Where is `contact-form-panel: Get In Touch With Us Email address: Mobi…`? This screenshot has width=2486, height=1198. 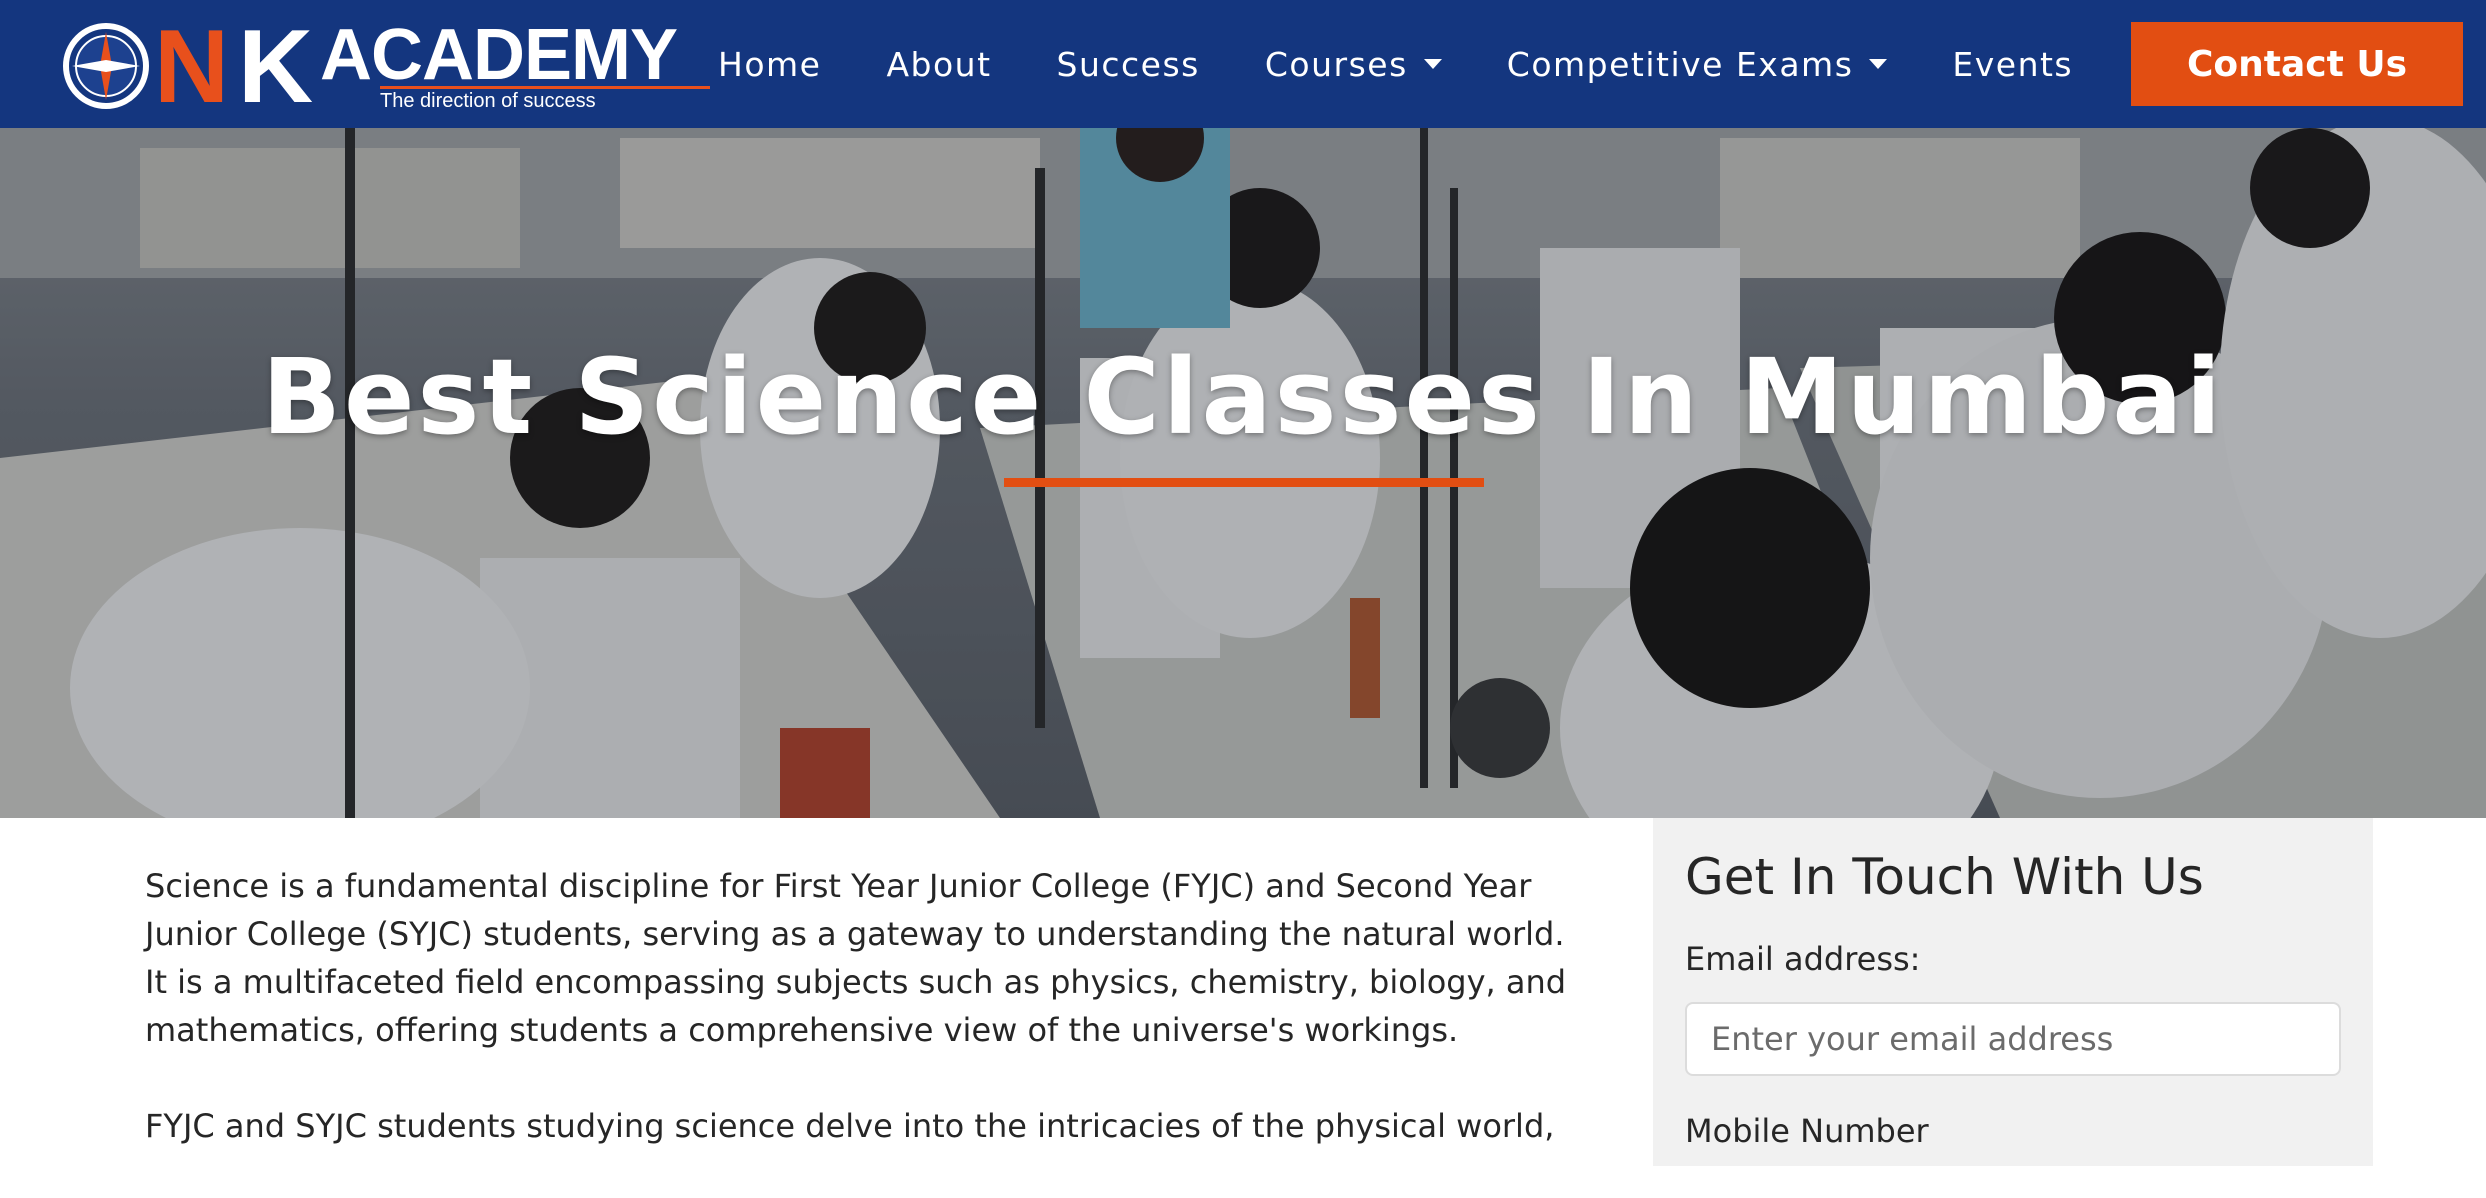 contact-form-panel: Get In Touch With Us Email address: Mobi… is located at coordinates (2013, 992).